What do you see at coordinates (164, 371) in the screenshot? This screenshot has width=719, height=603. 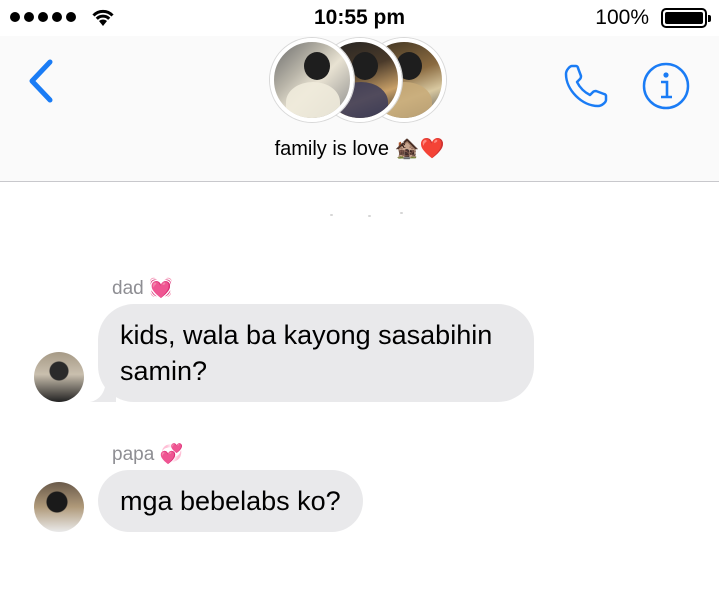 I see `message-text: samin?` at bounding box center [164, 371].